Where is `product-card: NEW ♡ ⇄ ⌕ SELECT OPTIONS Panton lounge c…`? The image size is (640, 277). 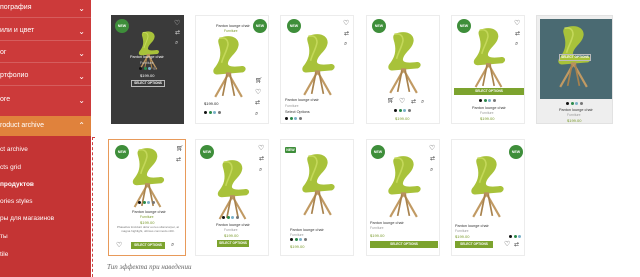 product-card: NEW ♡ ⇄ ⌕ SELECT OPTIONS Panton lounge c… is located at coordinates (488, 69).